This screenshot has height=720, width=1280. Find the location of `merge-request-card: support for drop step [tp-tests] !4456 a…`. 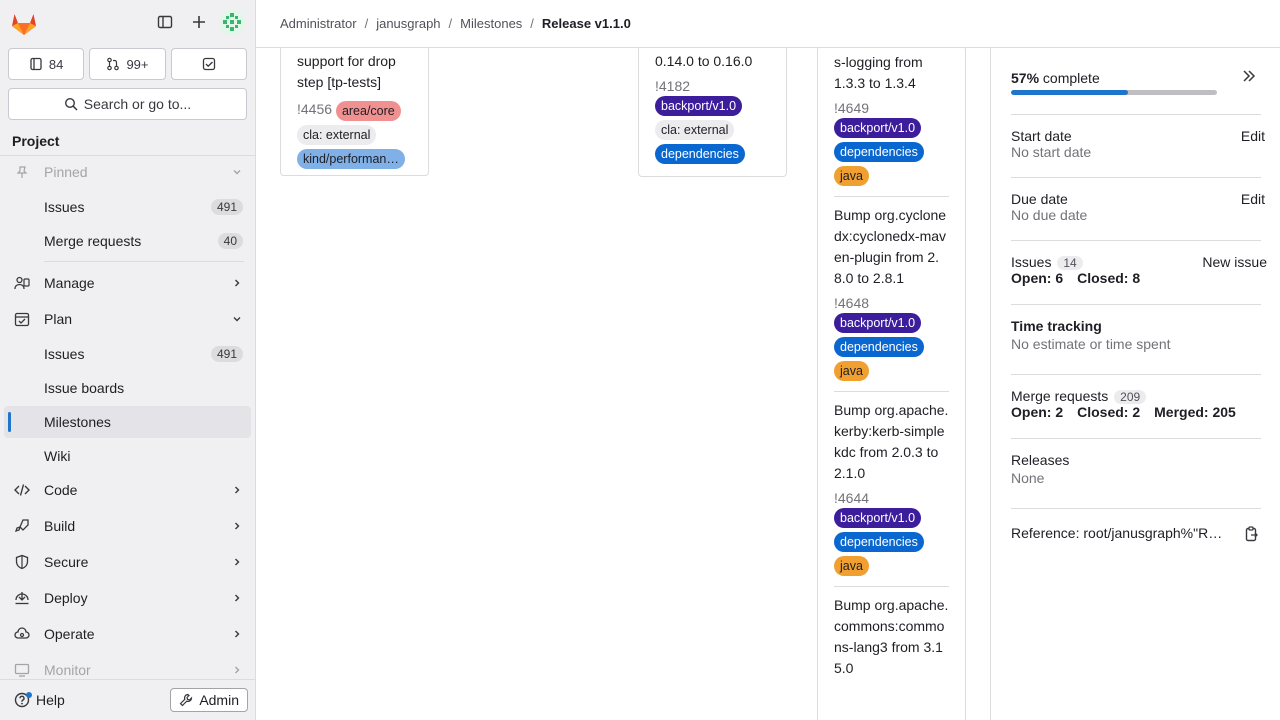

merge-request-card: support for drop step [tp-tests] !4456 a… is located at coordinates (354, 112).